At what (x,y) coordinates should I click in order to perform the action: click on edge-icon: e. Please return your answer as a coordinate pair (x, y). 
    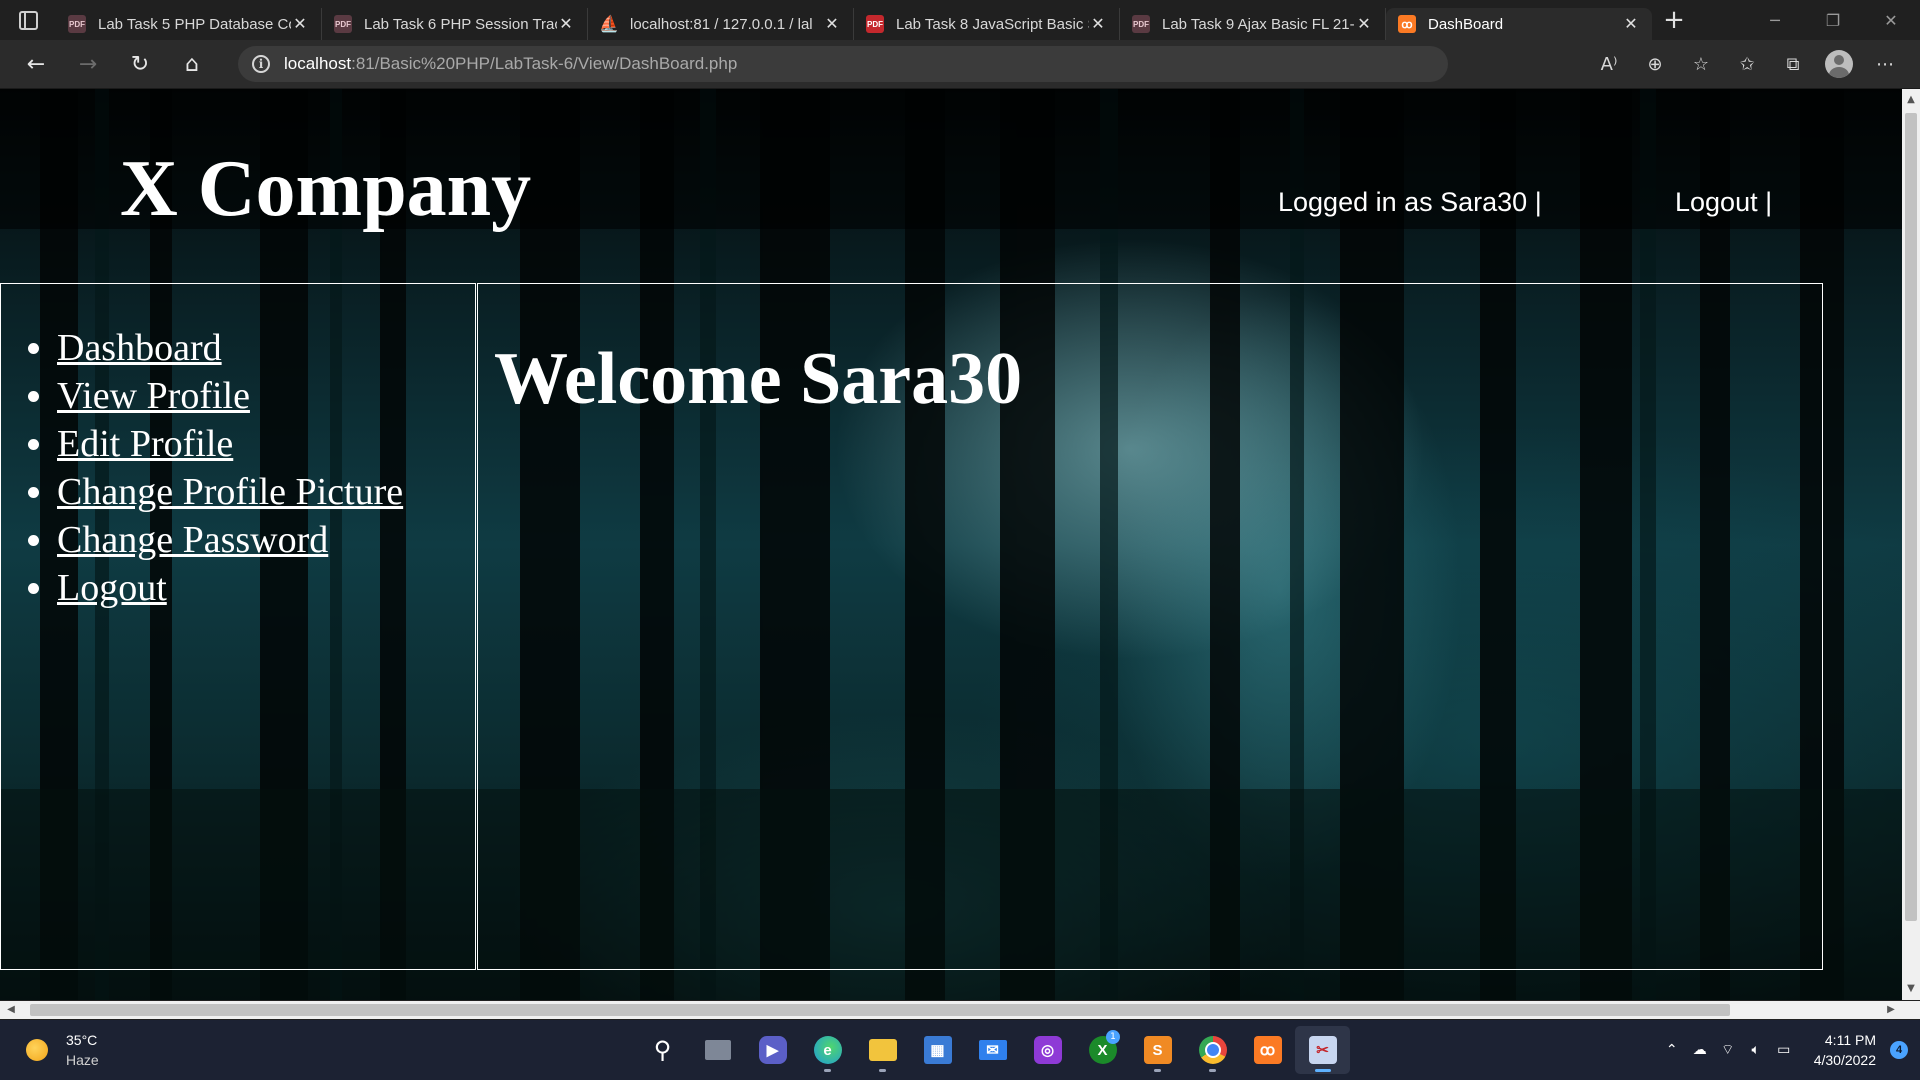
    Looking at the image, I should click on (827, 1050).